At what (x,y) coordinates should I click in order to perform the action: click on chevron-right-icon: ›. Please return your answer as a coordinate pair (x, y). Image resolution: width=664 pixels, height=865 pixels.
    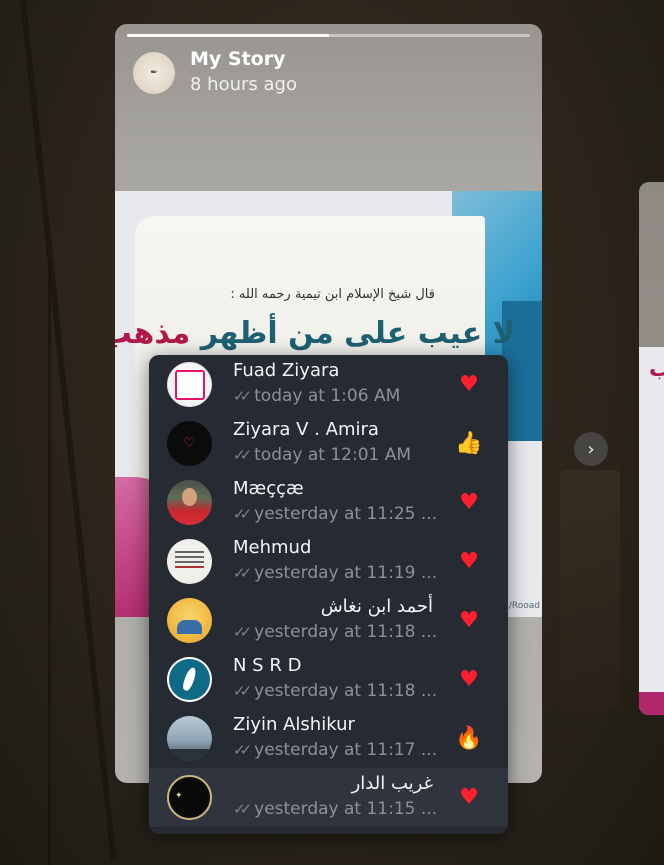
    Looking at the image, I should click on (591, 449).